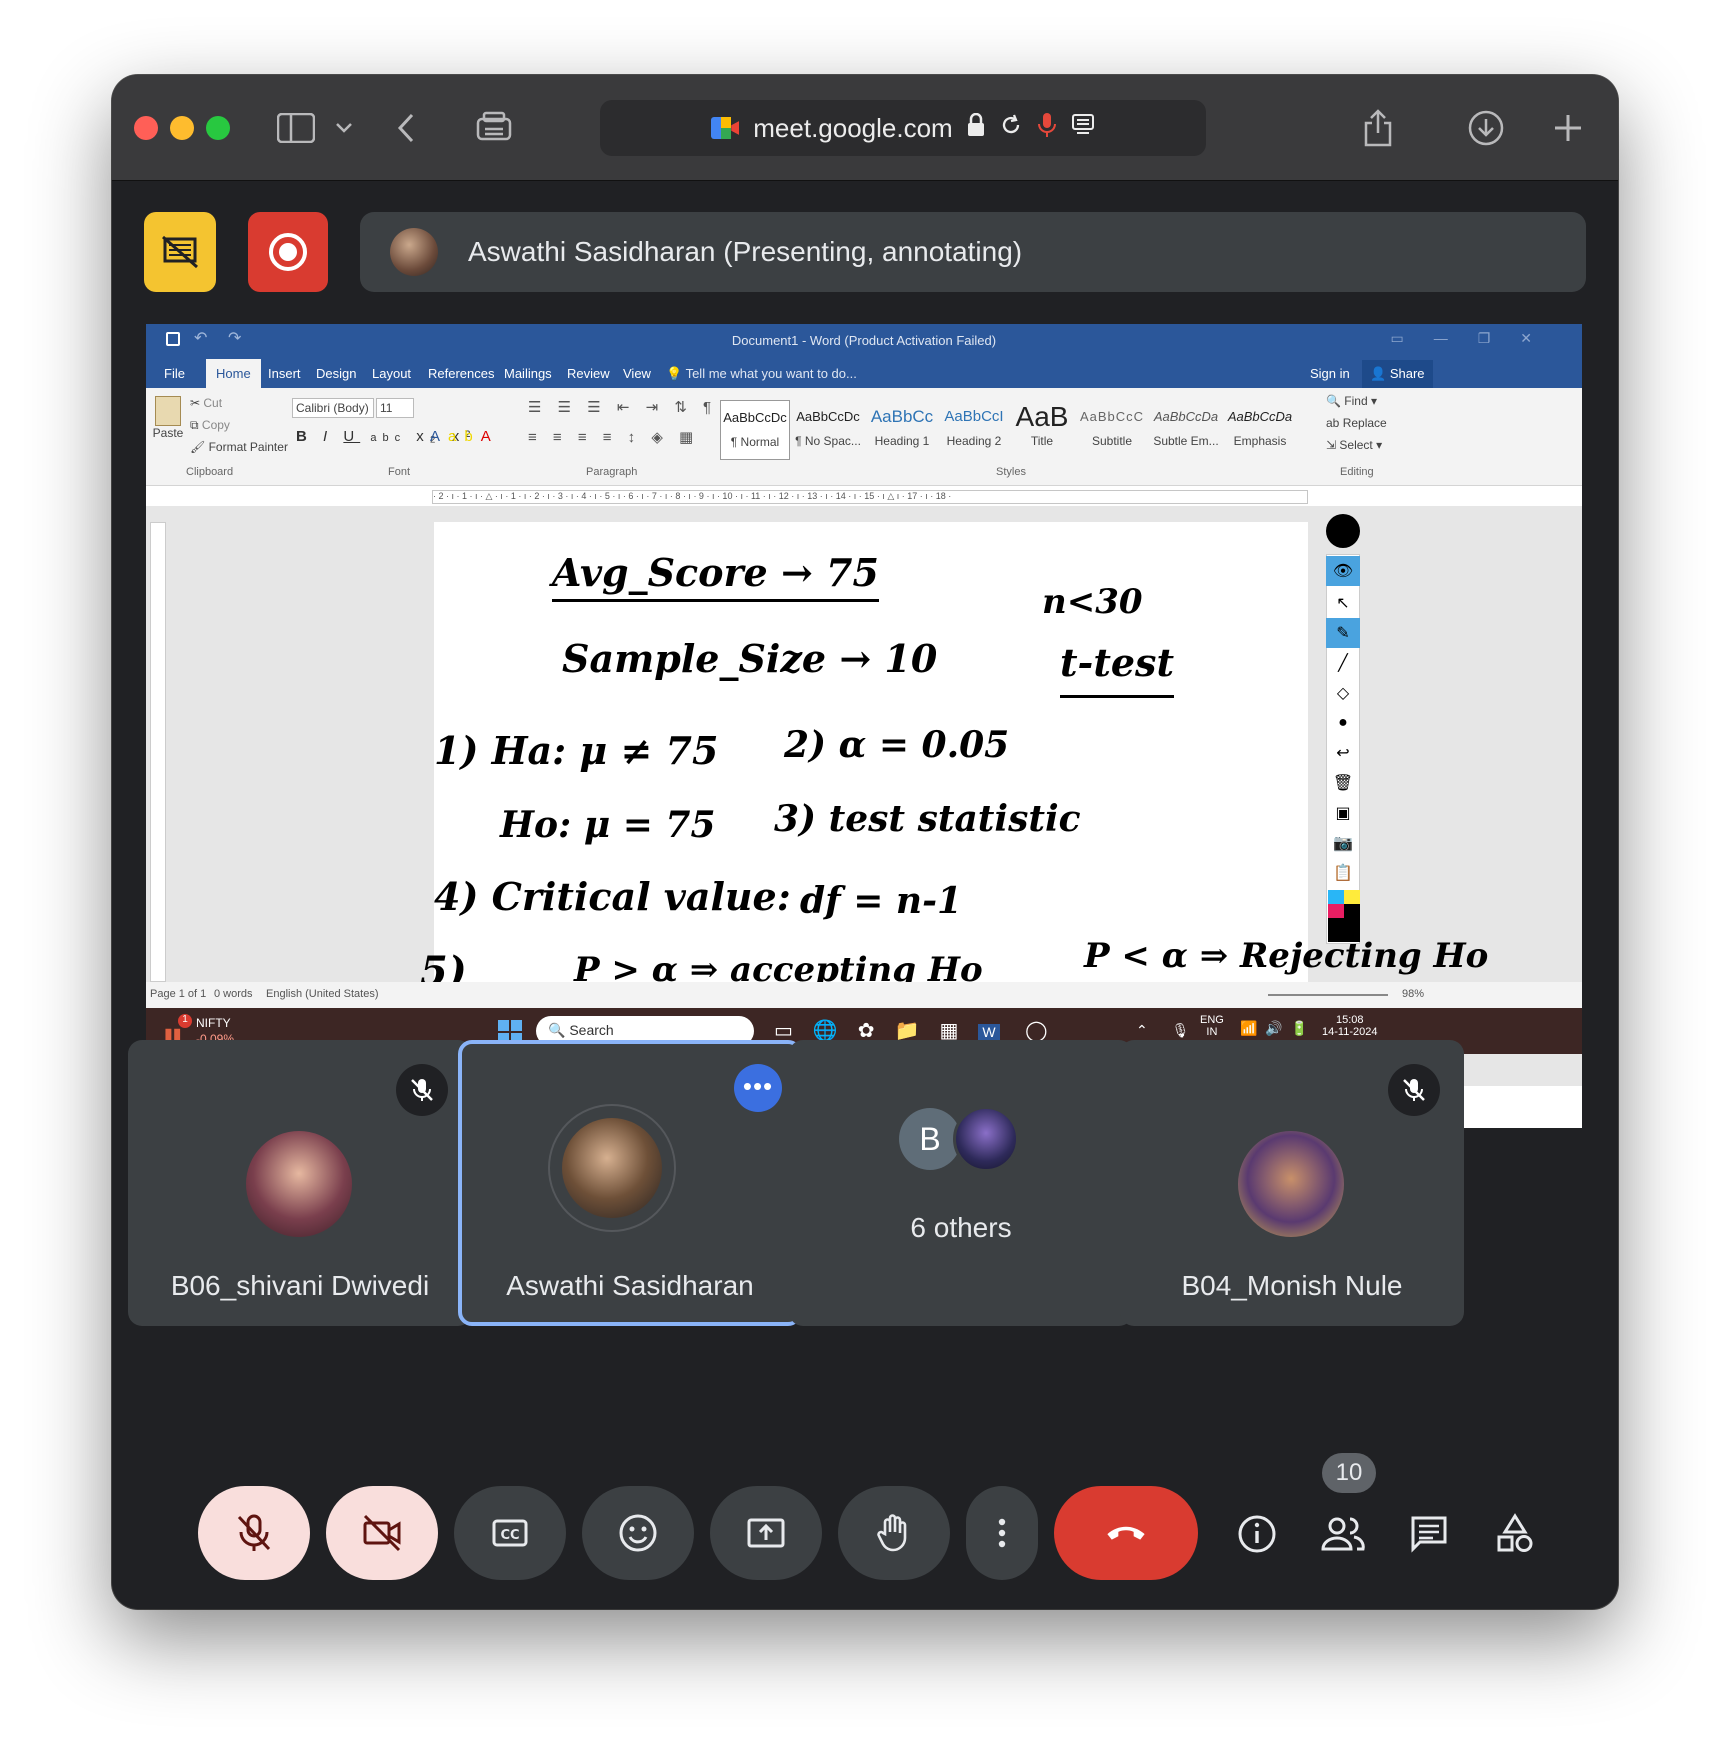 Image resolution: width=1730 pixels, height=1758 pixels. I want to click on undo-annotation-icon: ↩, so click(1343, 753).